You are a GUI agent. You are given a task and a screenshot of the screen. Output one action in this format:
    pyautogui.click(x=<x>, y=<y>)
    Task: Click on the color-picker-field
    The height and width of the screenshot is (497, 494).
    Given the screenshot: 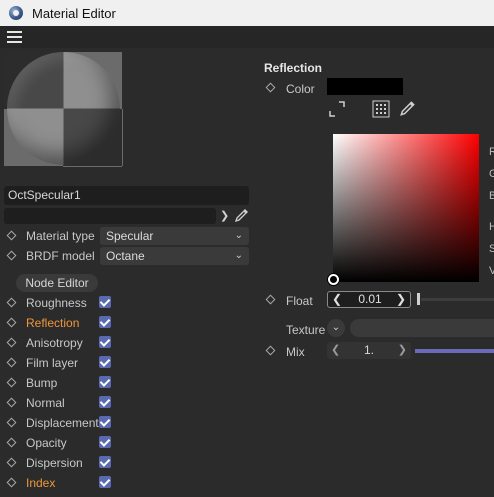 What is the action you would take?
    pyautogui.click(x=406, y=208)
    